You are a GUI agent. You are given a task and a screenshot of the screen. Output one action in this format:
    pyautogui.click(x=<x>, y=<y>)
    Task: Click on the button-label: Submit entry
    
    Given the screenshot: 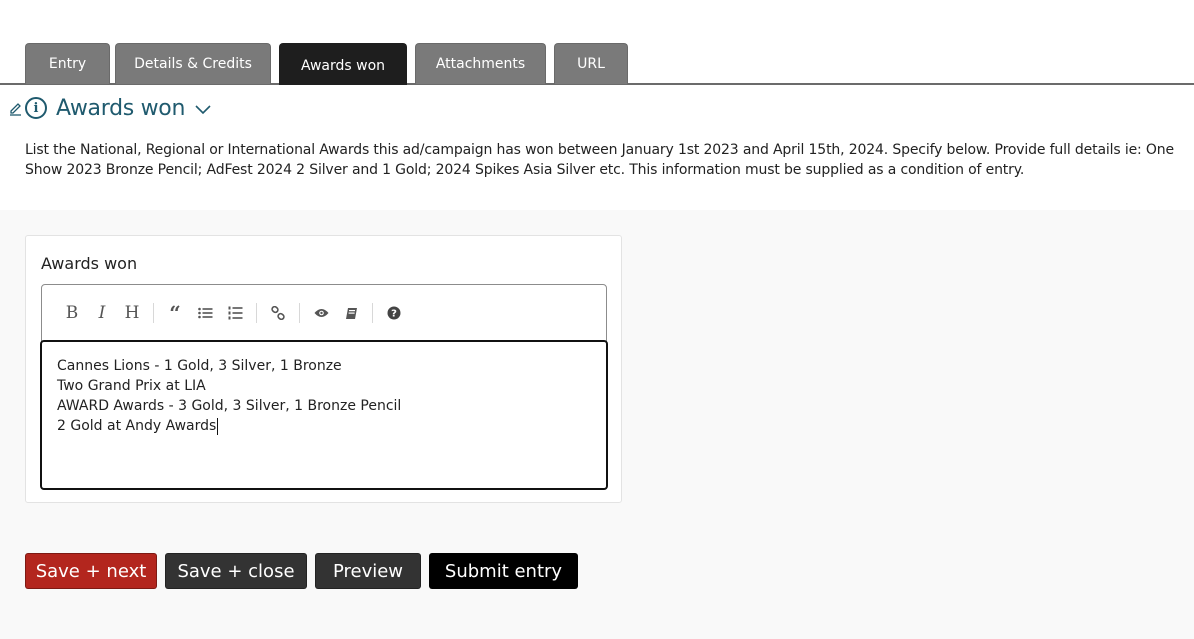 What is the action you would take?
    pyautogui.click(x=503, y=571)
    